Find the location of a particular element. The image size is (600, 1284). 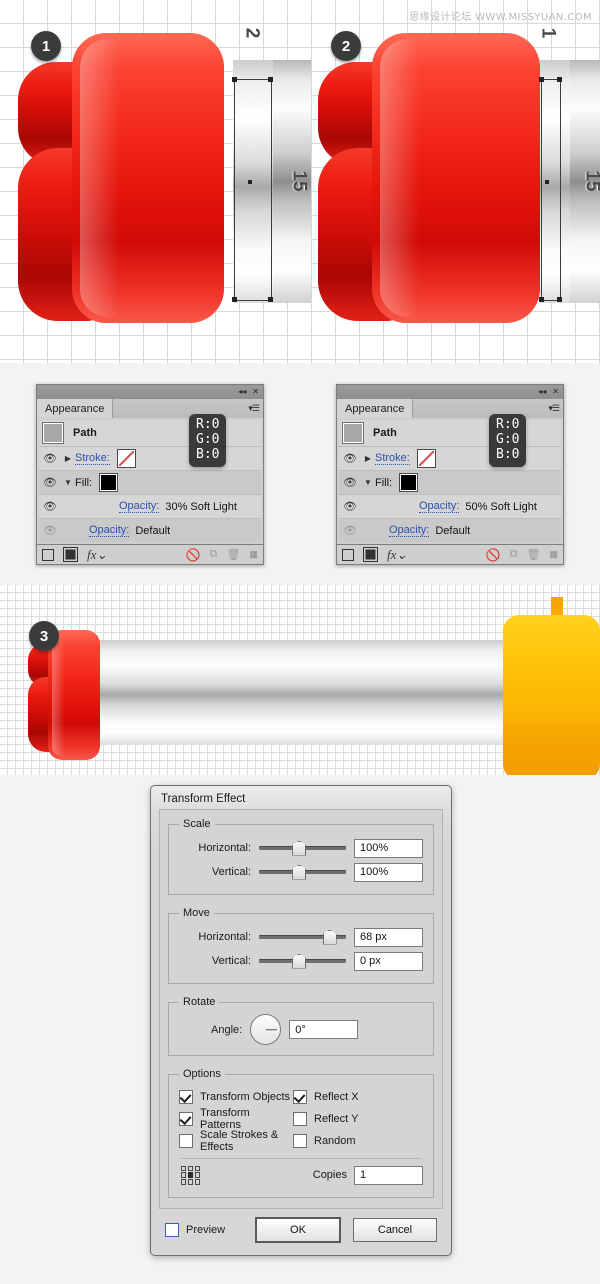

move-horizontal-slider is located at coordinates (302, 937).